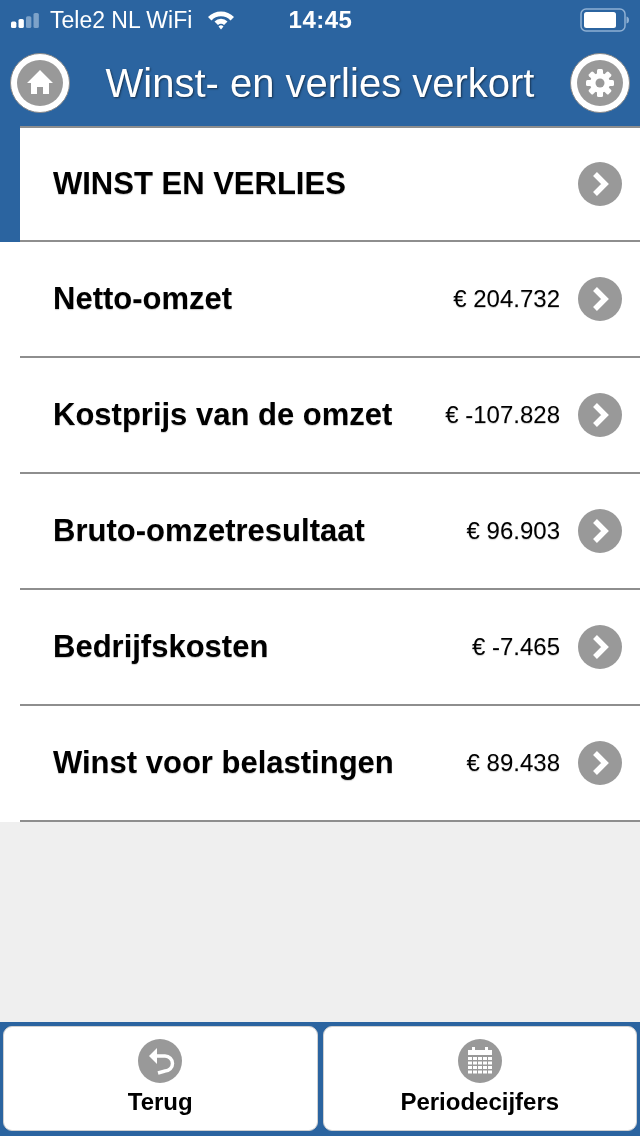  I want to click on list-item: Bedrijfskosten € -7.465, so click(320, 648).